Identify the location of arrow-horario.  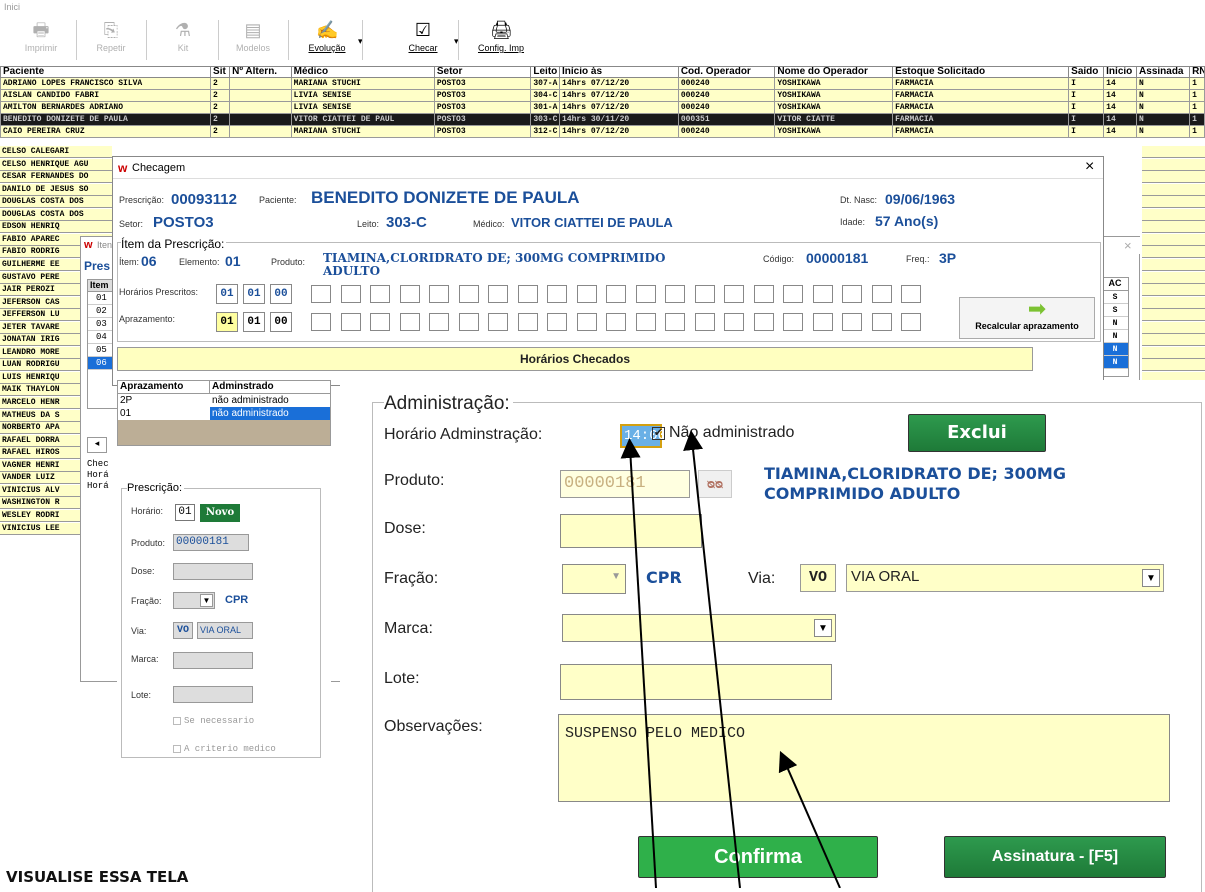
(638, 663).